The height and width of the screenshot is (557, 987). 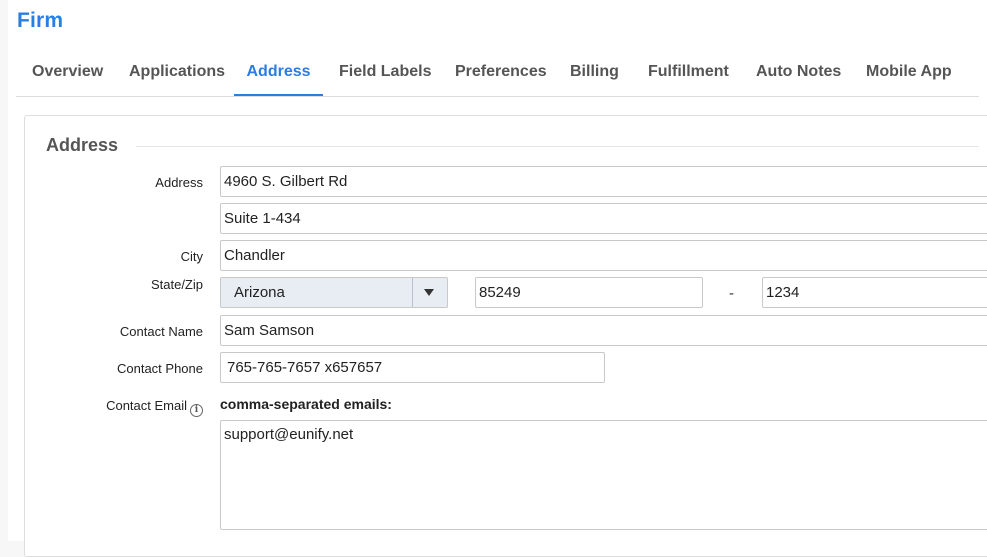 I want to click on email-hint: comma-separated emails:, so click(x=306, y=404).